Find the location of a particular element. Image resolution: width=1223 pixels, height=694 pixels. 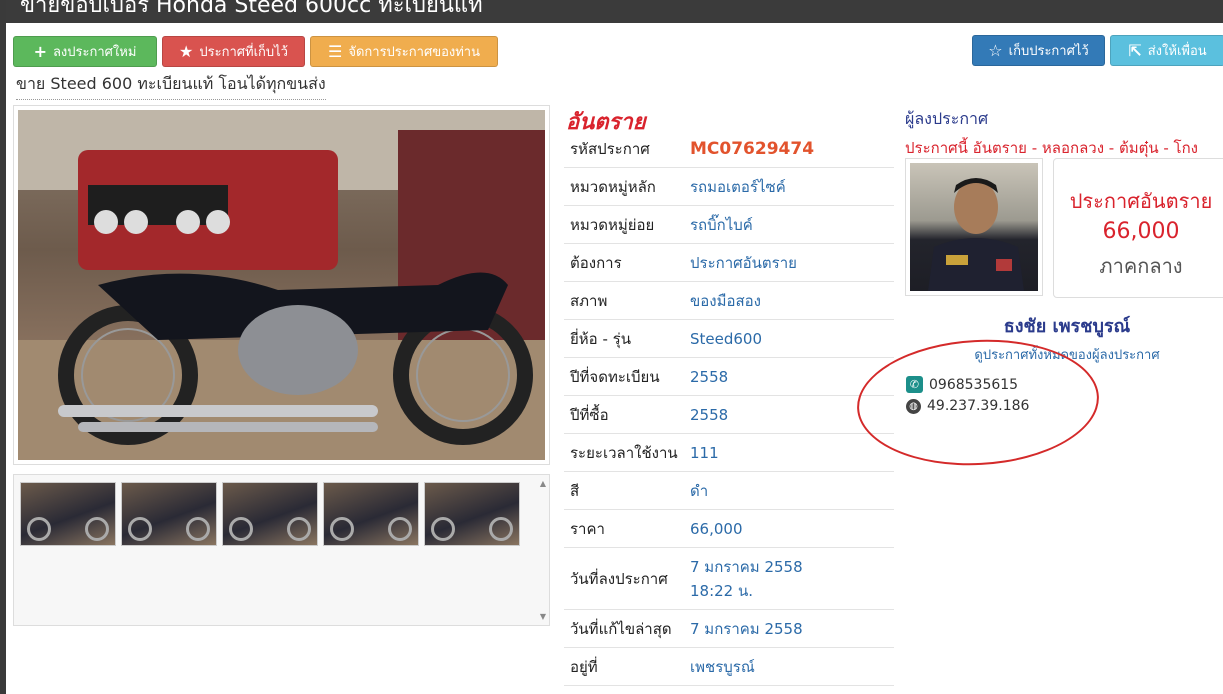

thumbnail-gallery: ▲ ▼ is located at coordinates (281, 550).